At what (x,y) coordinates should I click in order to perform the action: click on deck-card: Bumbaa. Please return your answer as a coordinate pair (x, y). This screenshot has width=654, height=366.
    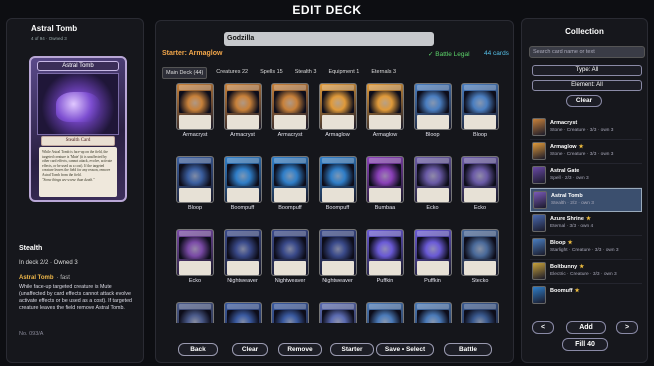
    Looking at the image, I should click on (385, 185).